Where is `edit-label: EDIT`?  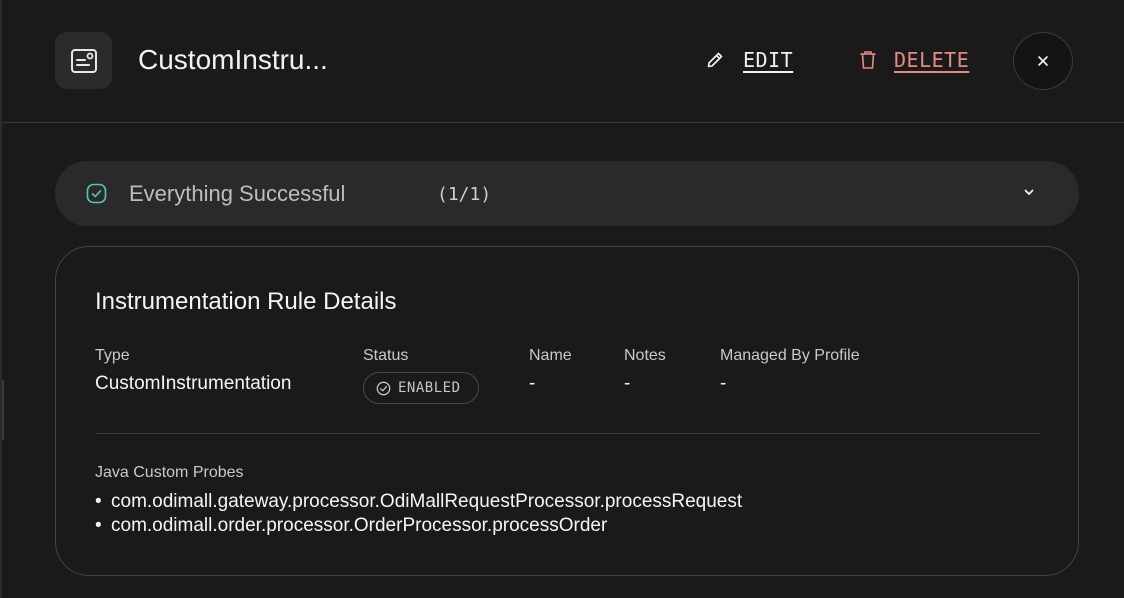 edit-label: EDIT is located at coordinates (768, 60).